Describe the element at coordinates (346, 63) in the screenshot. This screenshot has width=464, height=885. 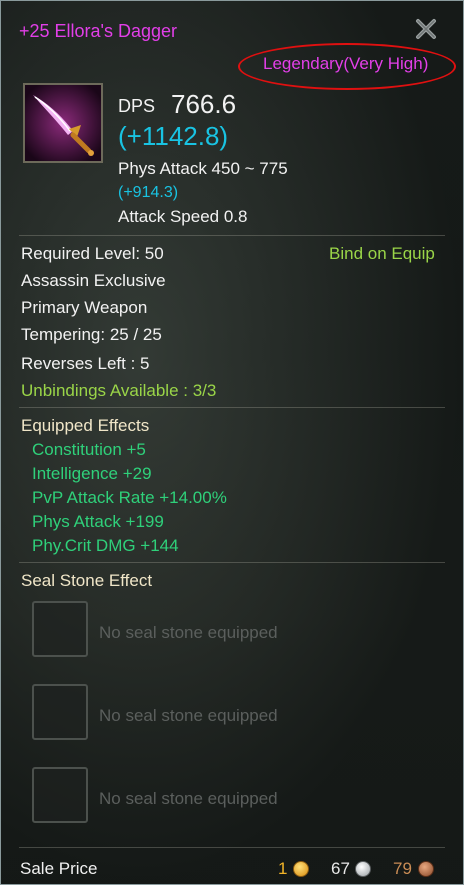
I see `item-rarity: Legendary(Very High)` at that location.